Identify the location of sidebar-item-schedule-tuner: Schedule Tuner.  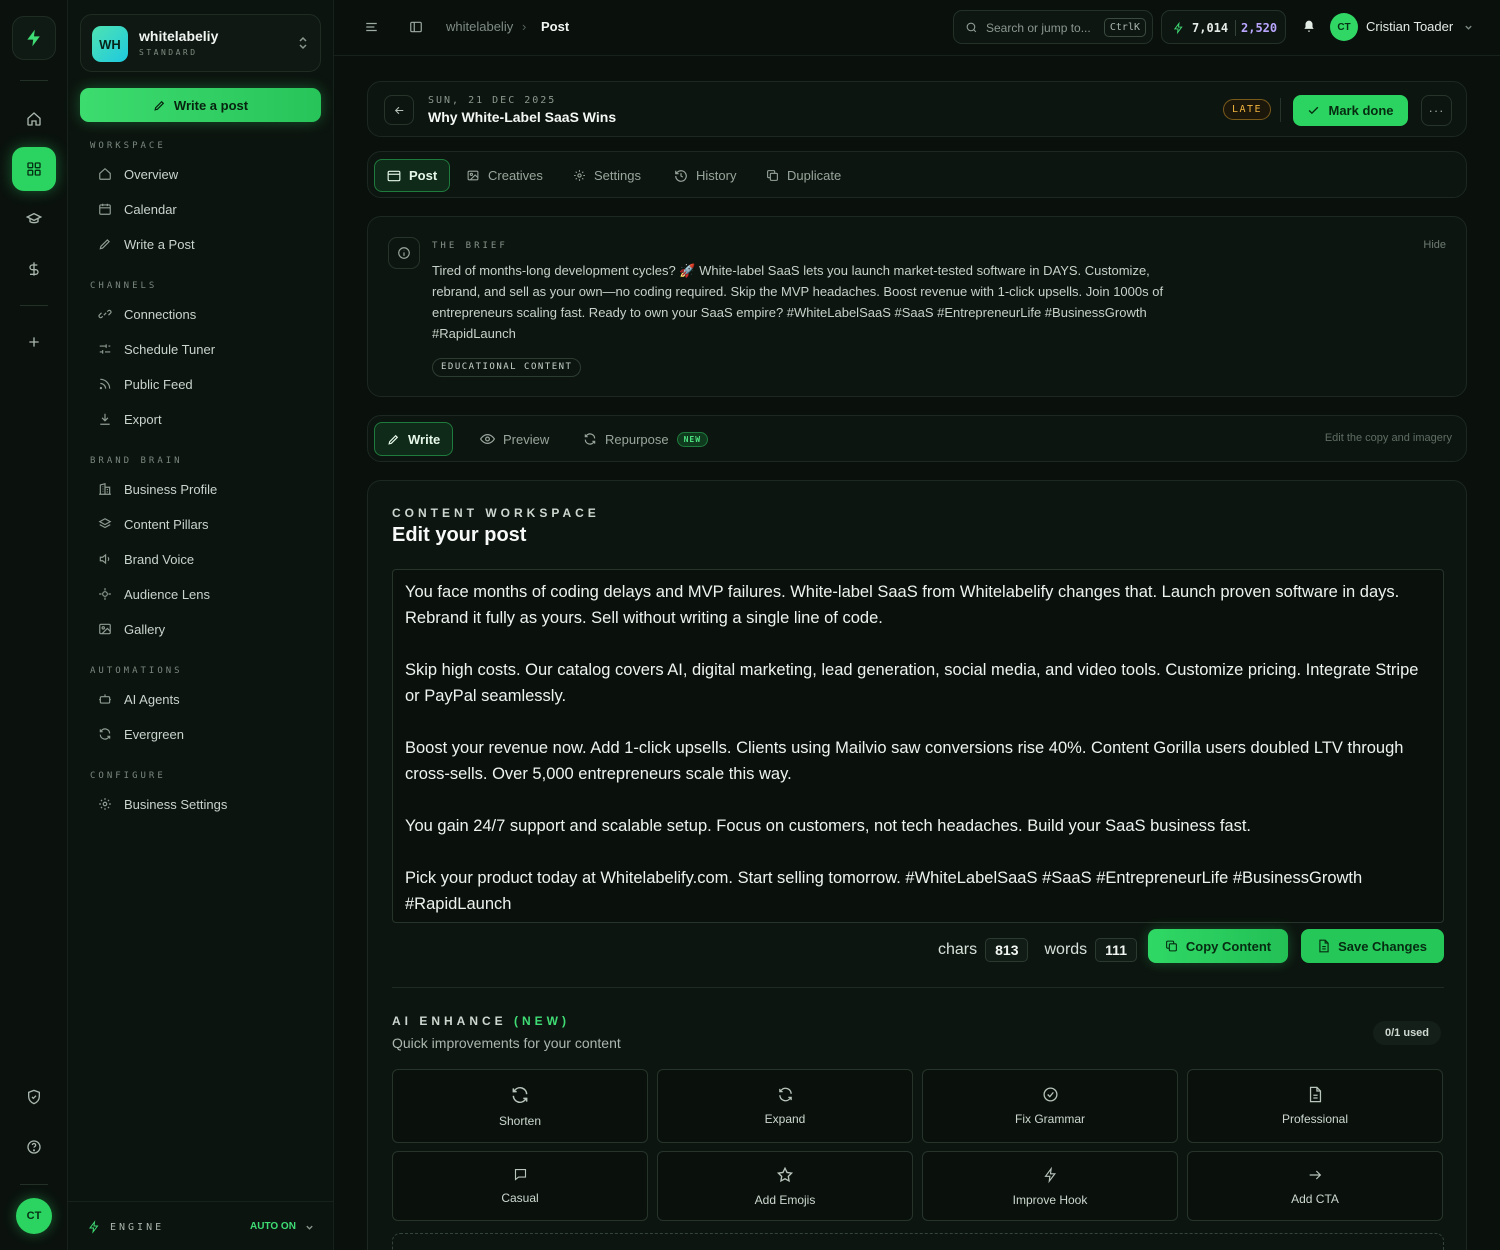
(200, 349).